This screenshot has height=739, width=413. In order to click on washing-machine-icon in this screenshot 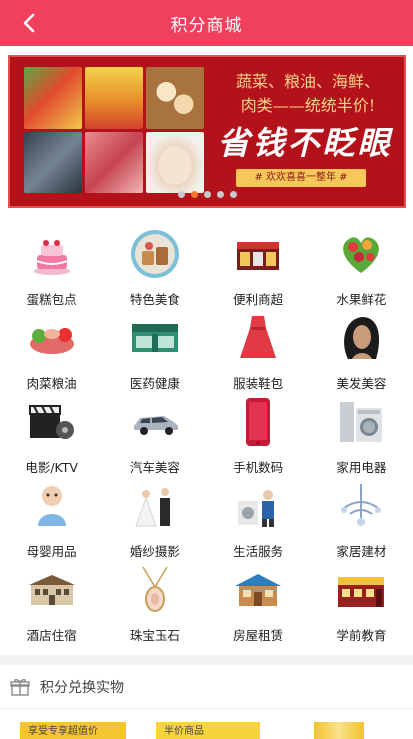, I will do `click(361, 422)`.